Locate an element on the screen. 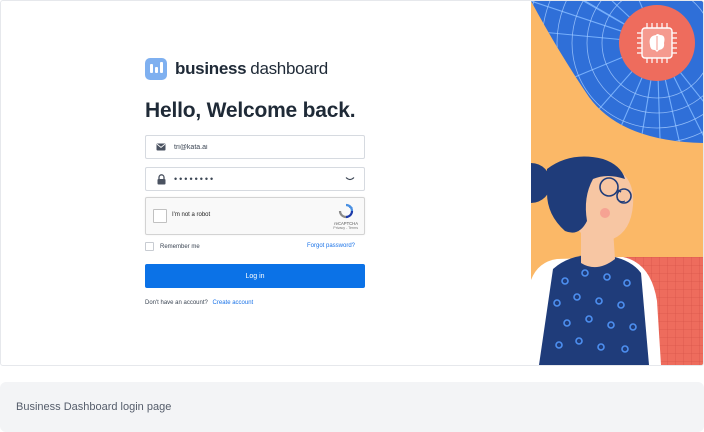 This screenshot has width=704, height=432. password-input is located at coordinates (259, 179).